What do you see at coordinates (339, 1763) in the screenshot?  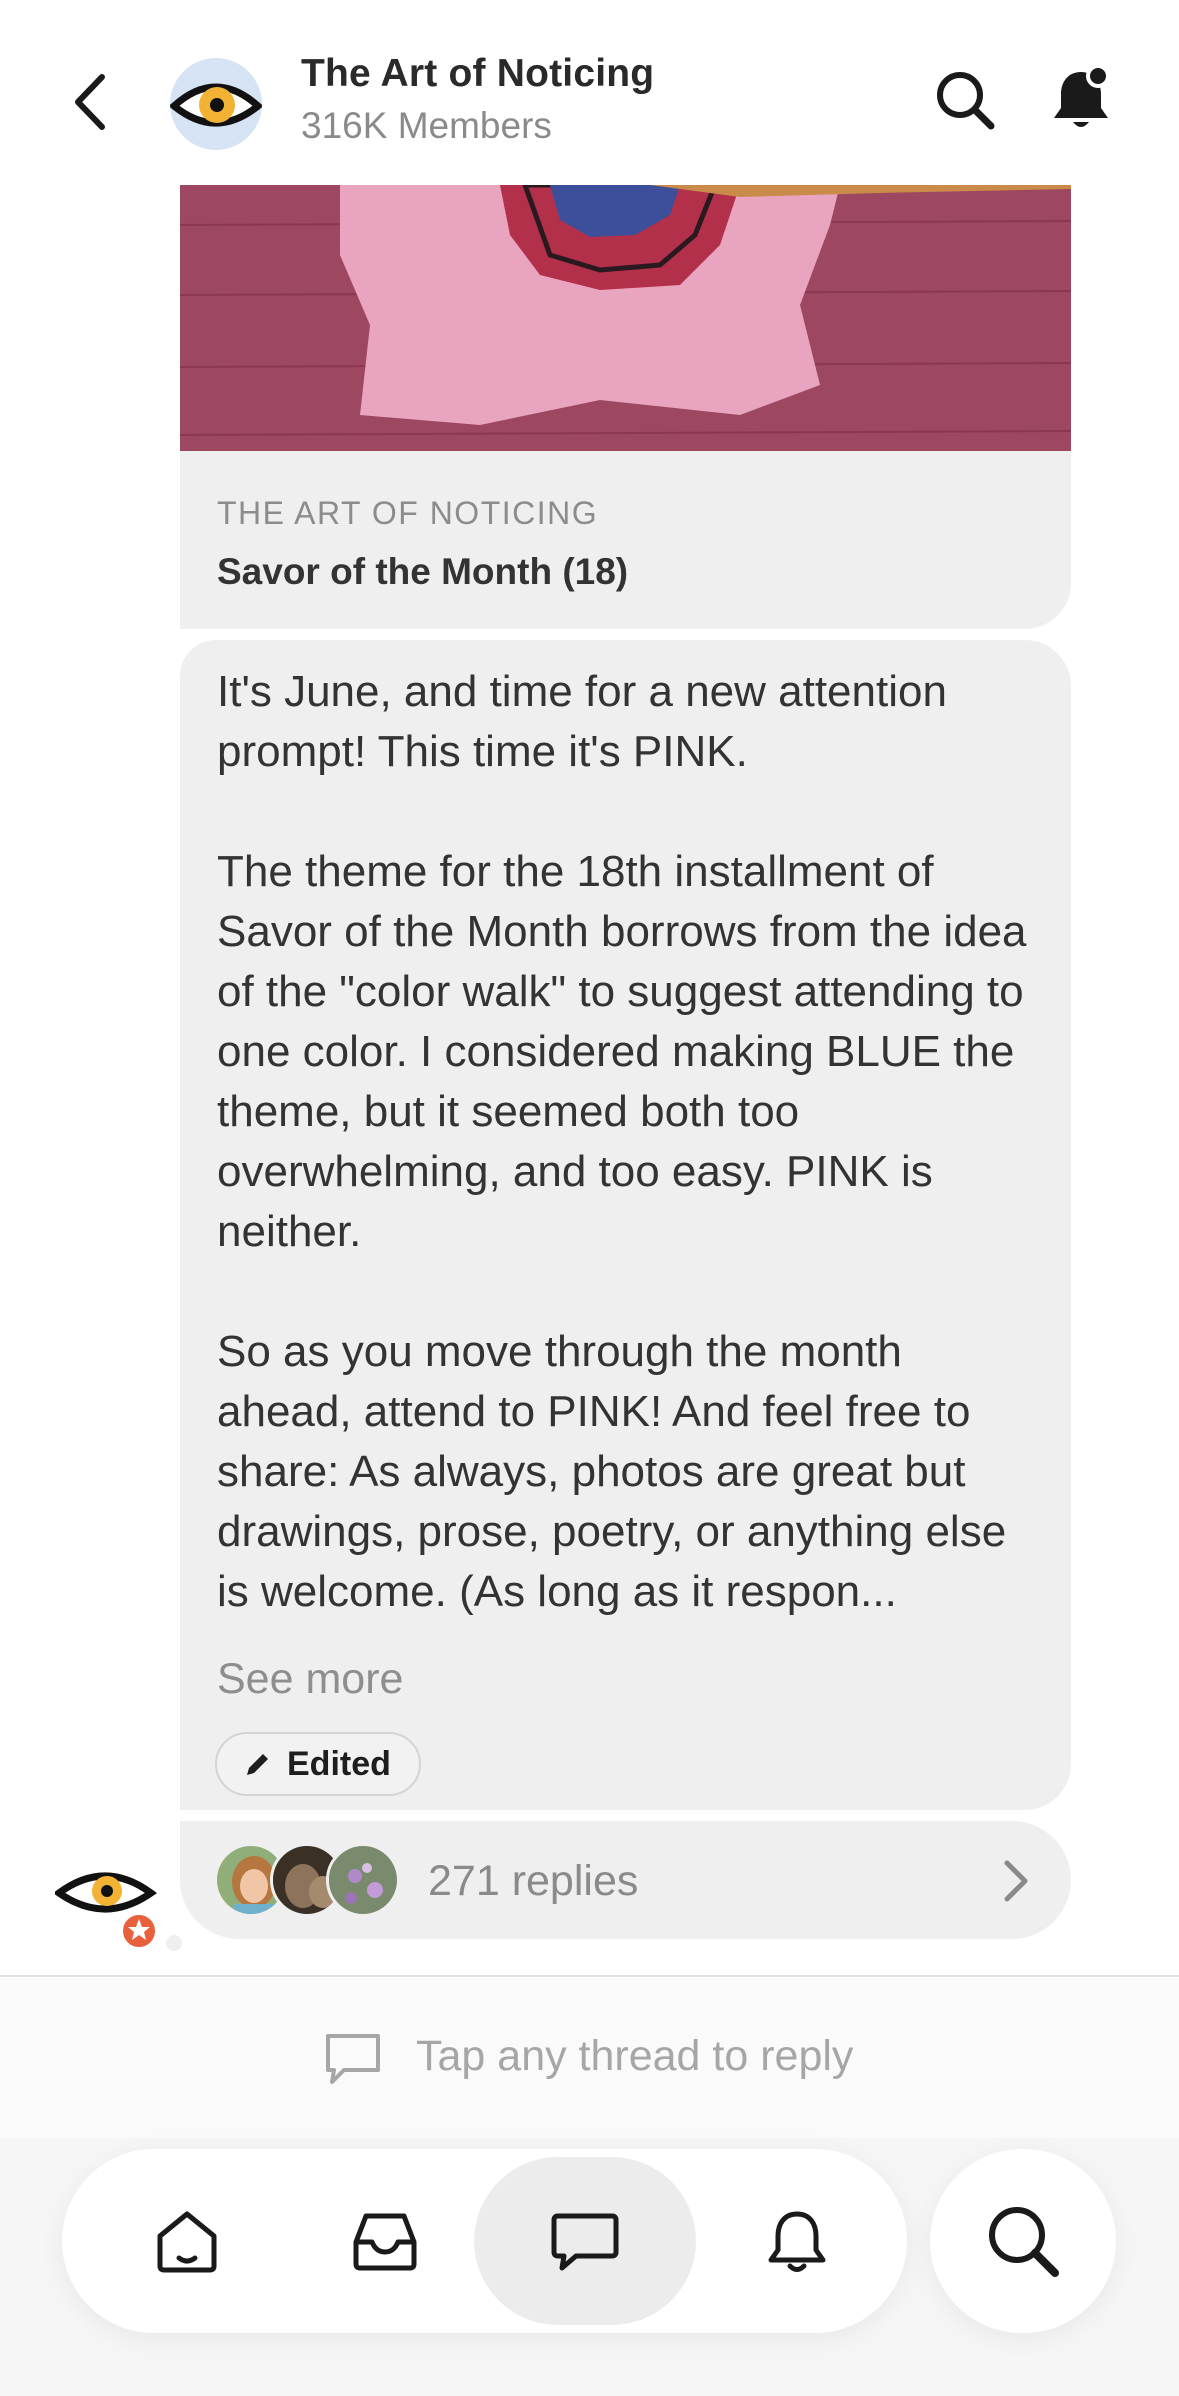 I see `edited-label: Edited` at bounding box center [339, 1763].